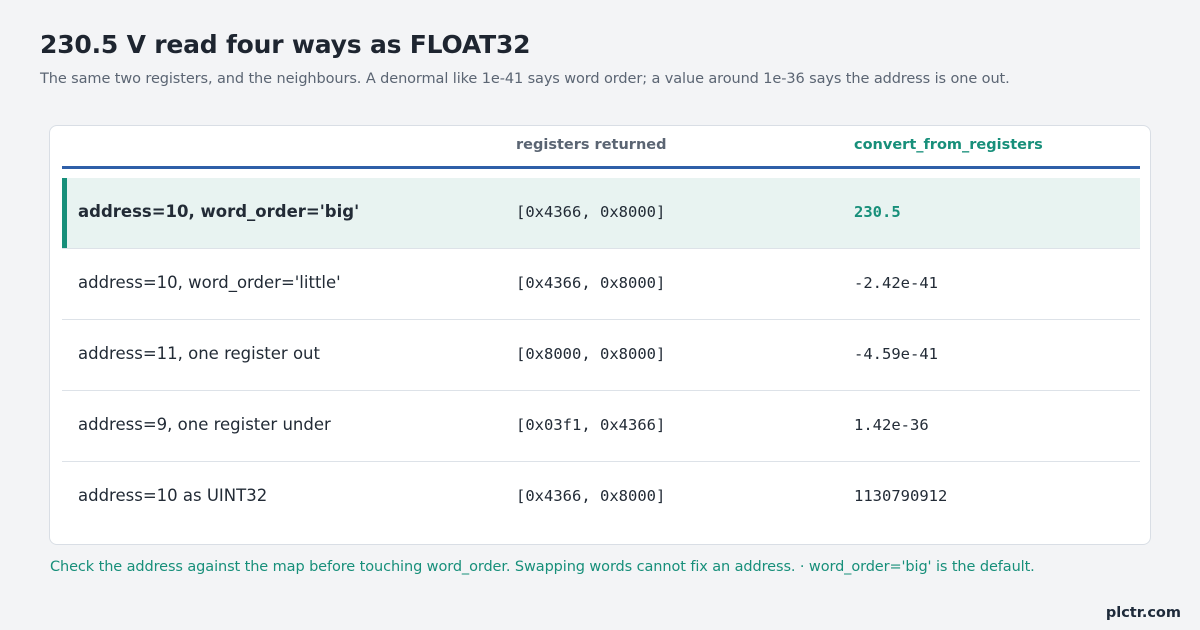  What do you see at coordinates (199, 353) in the screenshot?
I see `row-label: address=11, one register out` at bounding box center [199, 353].